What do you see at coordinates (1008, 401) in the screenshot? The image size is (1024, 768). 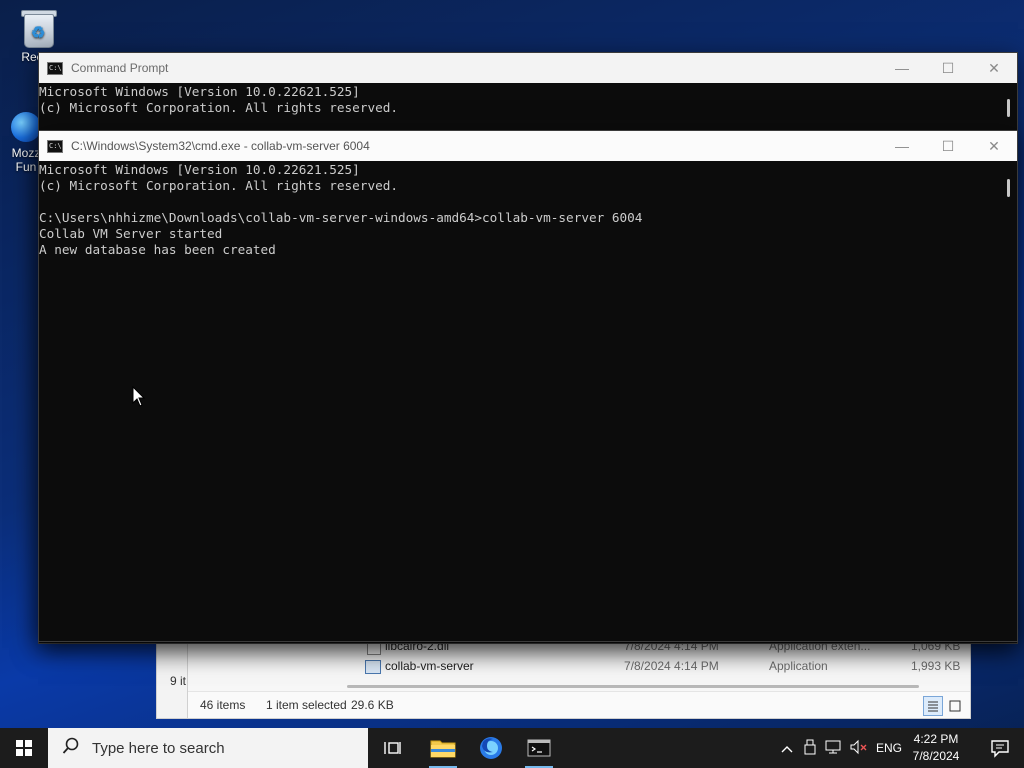 I see `vertical-scrollbar` at bounding box center [1008, 401].